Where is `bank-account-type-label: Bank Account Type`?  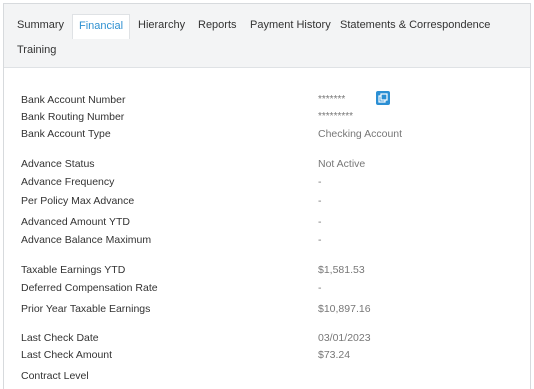 bank-account-type-label: Bank Account Type is located at coordinates (66, 134).